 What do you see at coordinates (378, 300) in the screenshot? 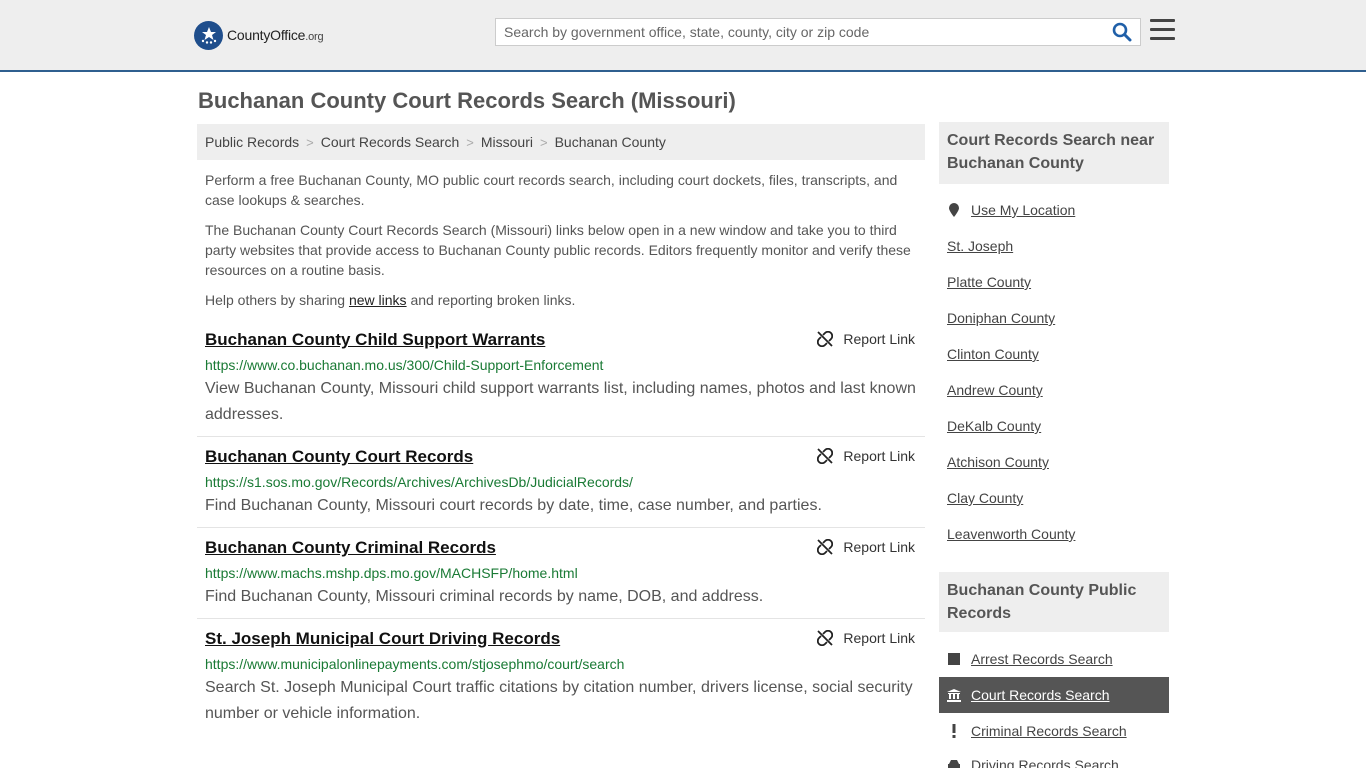
I see `new-links-link: new links` at bounding box center [378, 300].